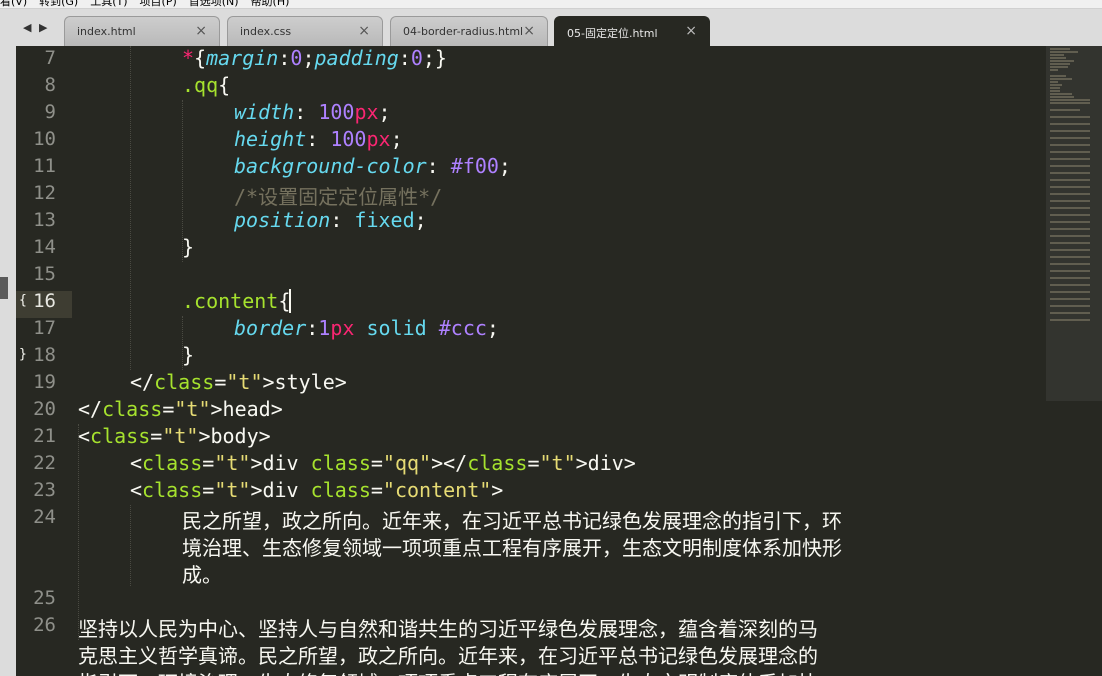  What do you see at coordinates (512, 548) in the screenshot?
I see `code-line-text: 境治理、生态修复领域一项项重点工程有序展开，生态文明制度体系加快形` at bounding box center [512, 548].